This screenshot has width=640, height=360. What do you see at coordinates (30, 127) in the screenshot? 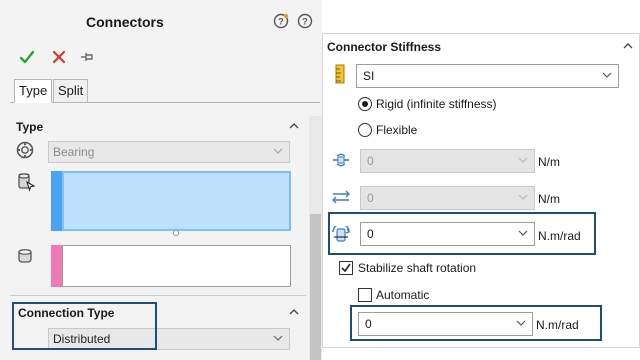
I see `type-section-header: Type` at bounding box center [30, 127].